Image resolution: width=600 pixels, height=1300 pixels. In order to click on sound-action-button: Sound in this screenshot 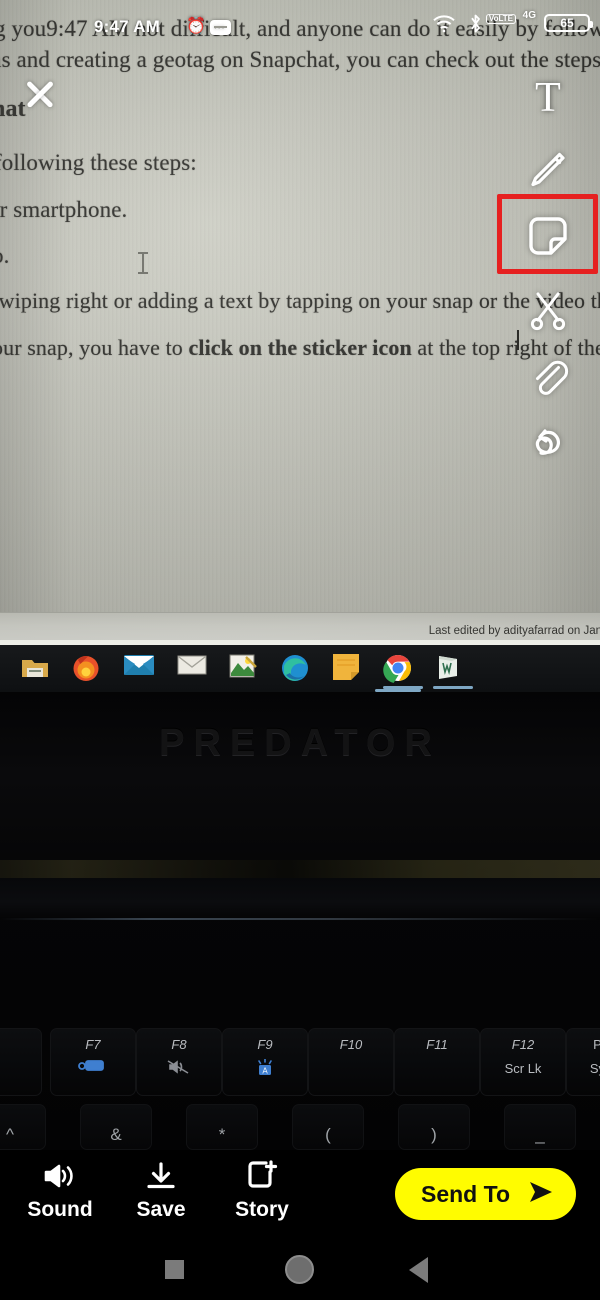, I will do `click(60, 1190)`.